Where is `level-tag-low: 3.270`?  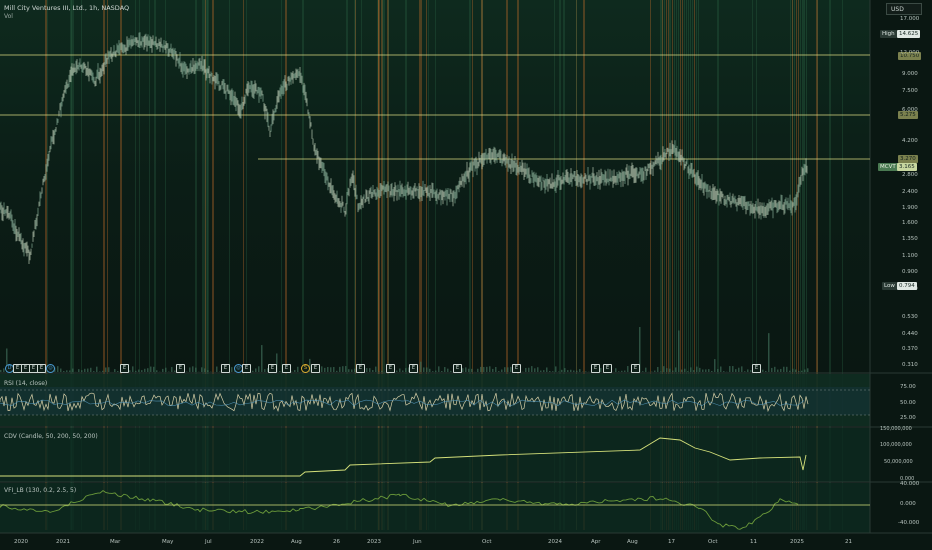
level-tag-low: 3.270 is located at coordinates (908, 159).